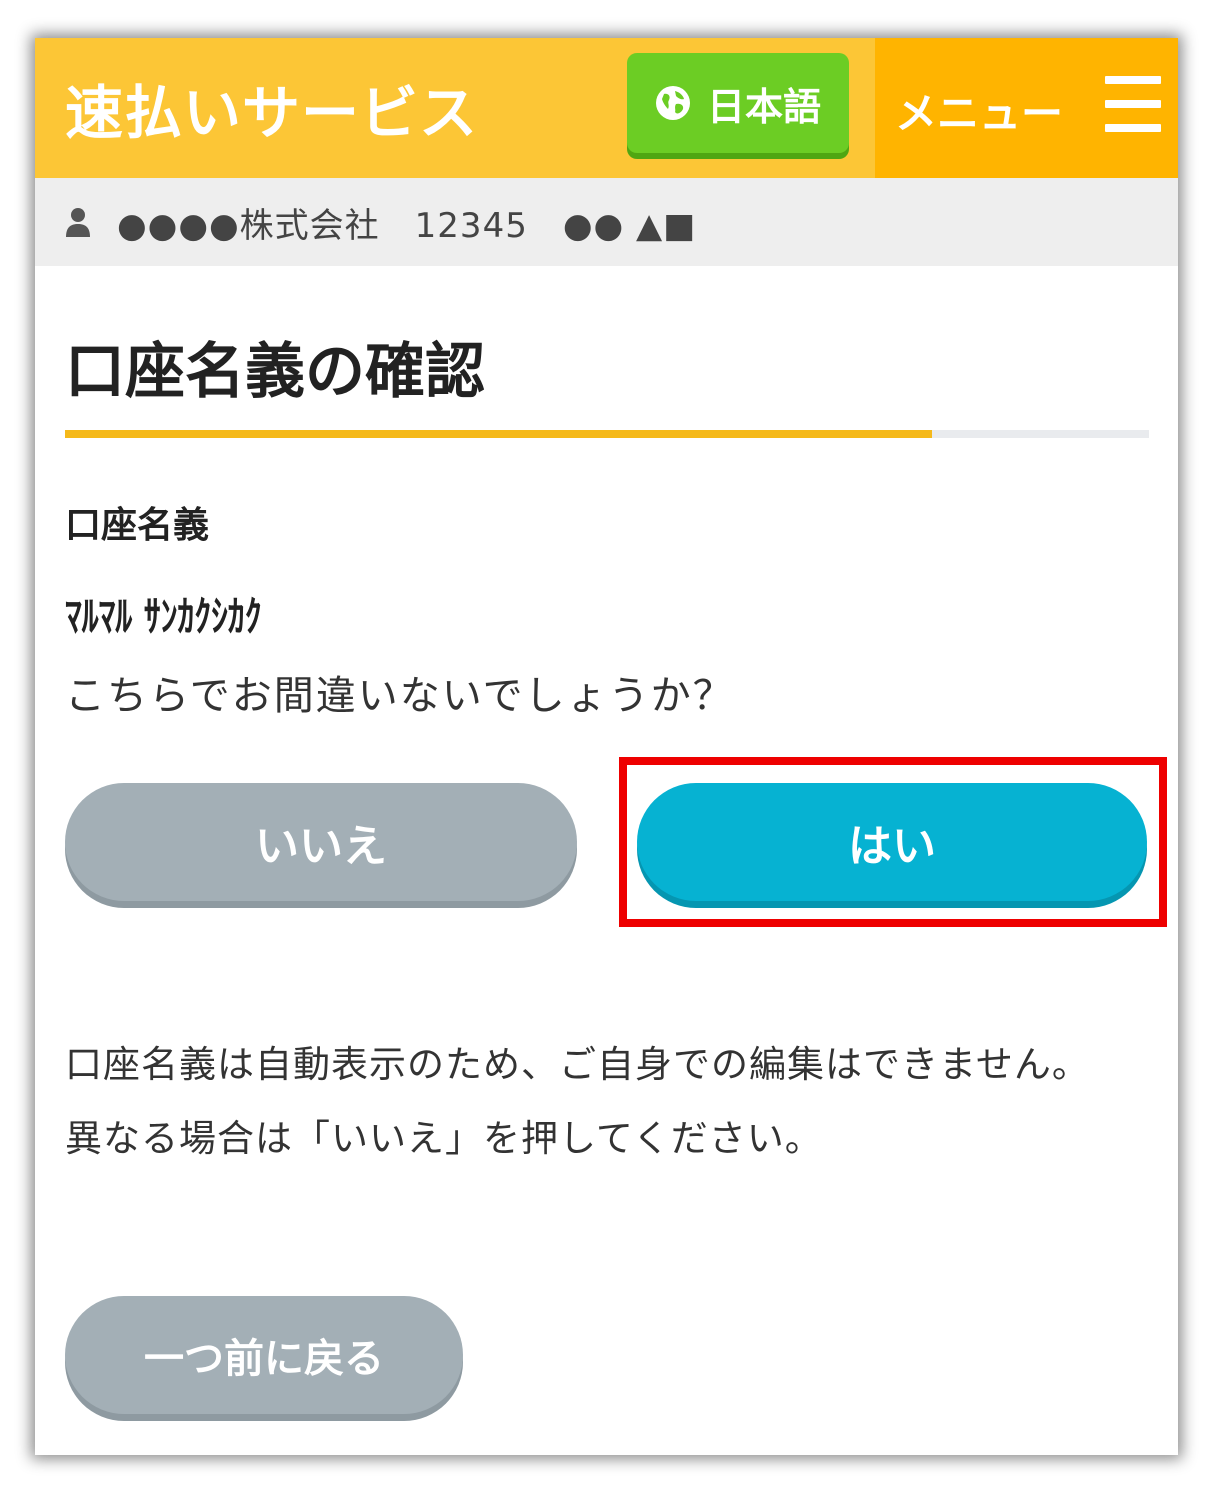  What do you see at coordinates (400, 696) in the screenshot?
I see `confirmation-question: こちらでお間違いないでしょうか？` at bounding box center [400, 696].